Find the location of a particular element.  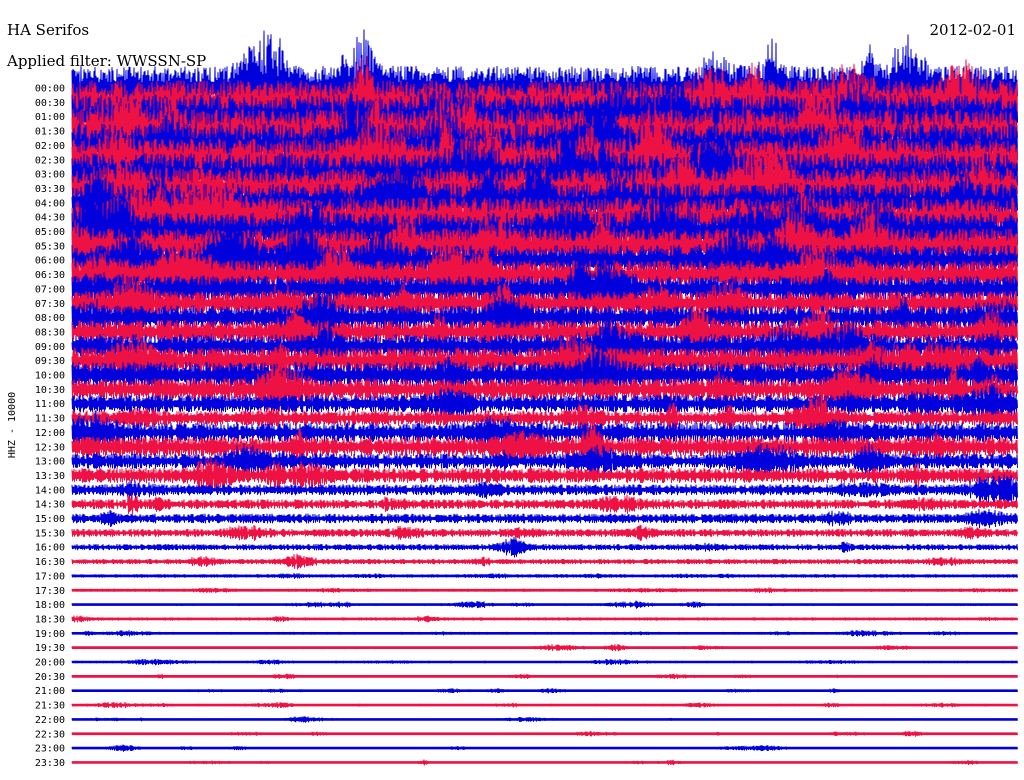

time-label: 19:30 is located at coordinates (50, 648).